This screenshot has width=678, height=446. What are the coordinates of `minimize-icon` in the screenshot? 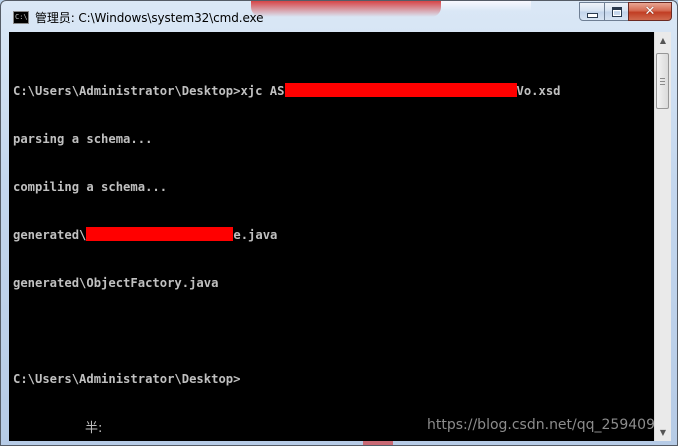 It's located at (592, 15).